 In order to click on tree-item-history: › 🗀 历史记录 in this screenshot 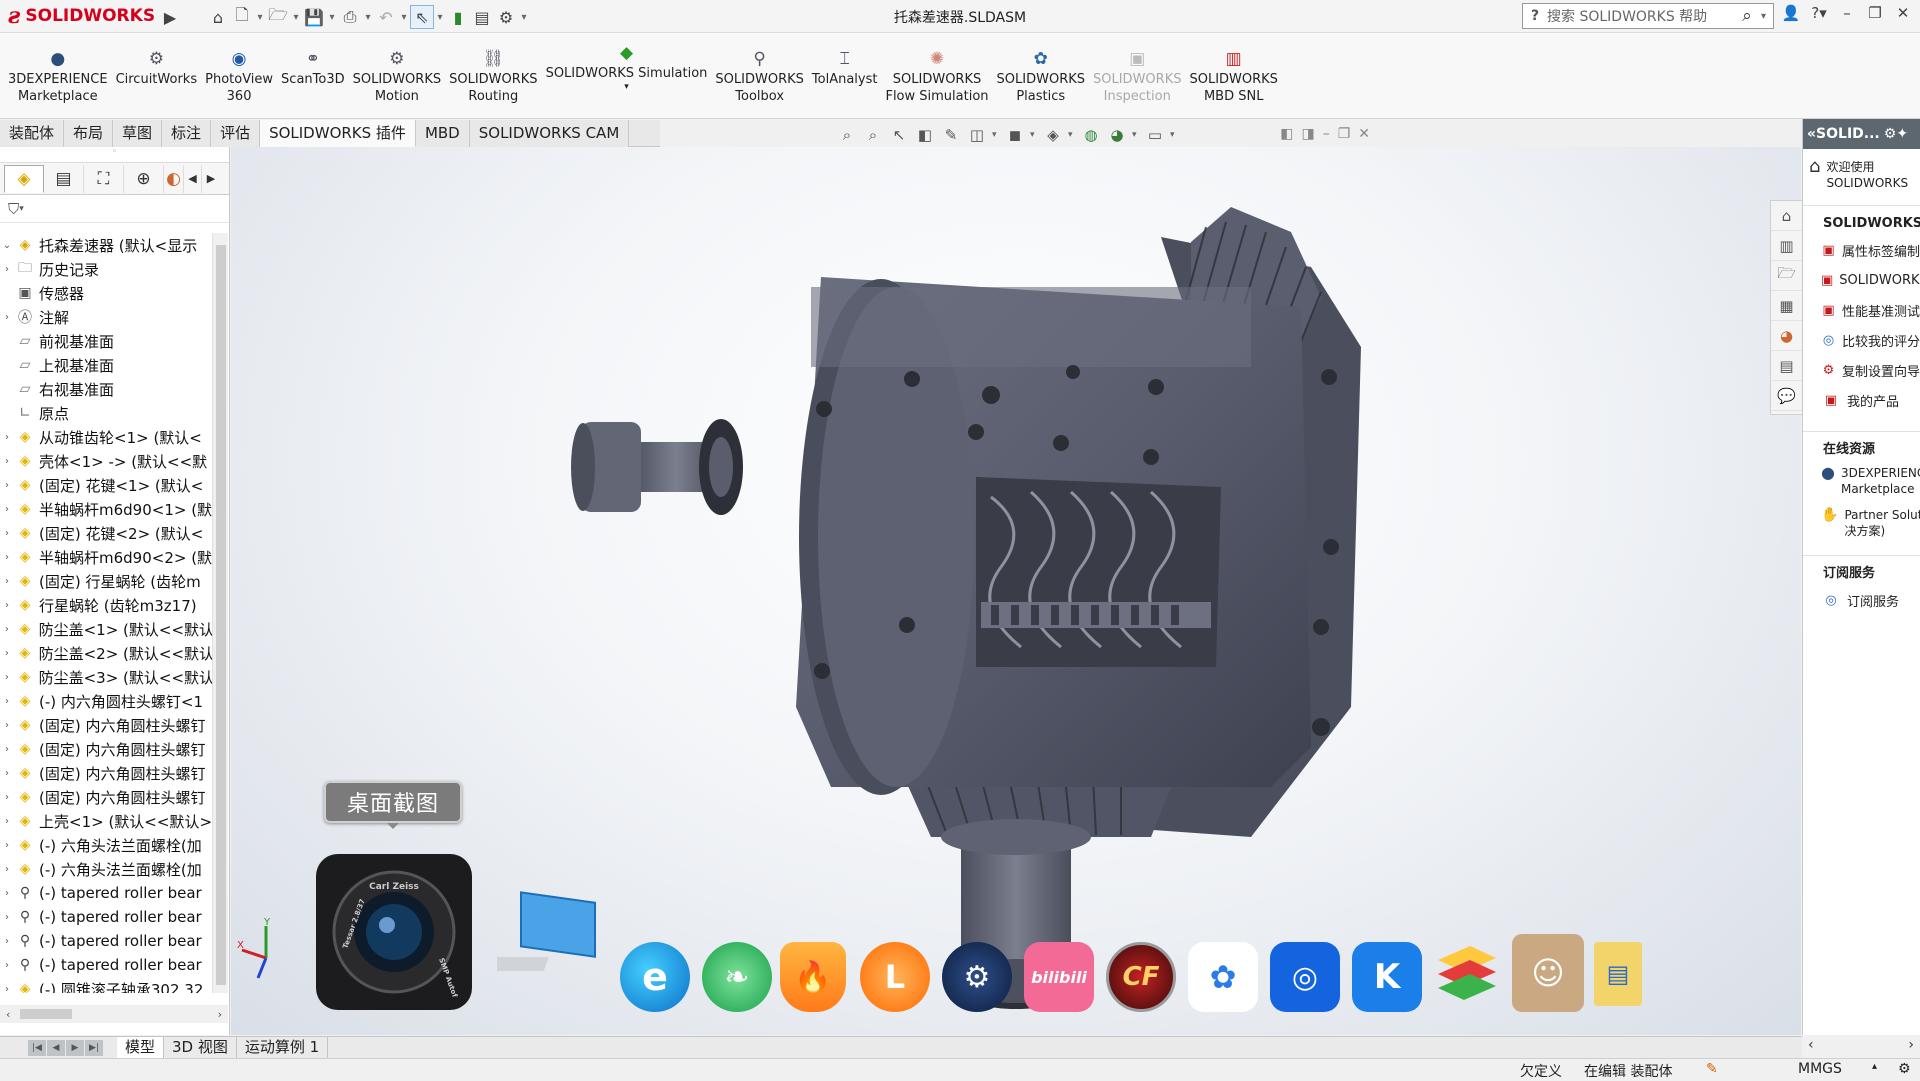, I will do `click(106, 269)`.